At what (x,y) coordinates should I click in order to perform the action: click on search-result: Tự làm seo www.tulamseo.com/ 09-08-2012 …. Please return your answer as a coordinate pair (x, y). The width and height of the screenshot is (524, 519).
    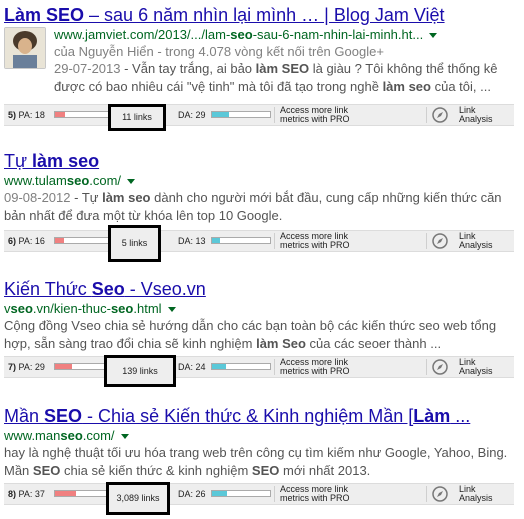
    Looking at the image, I should click on (262, 187).